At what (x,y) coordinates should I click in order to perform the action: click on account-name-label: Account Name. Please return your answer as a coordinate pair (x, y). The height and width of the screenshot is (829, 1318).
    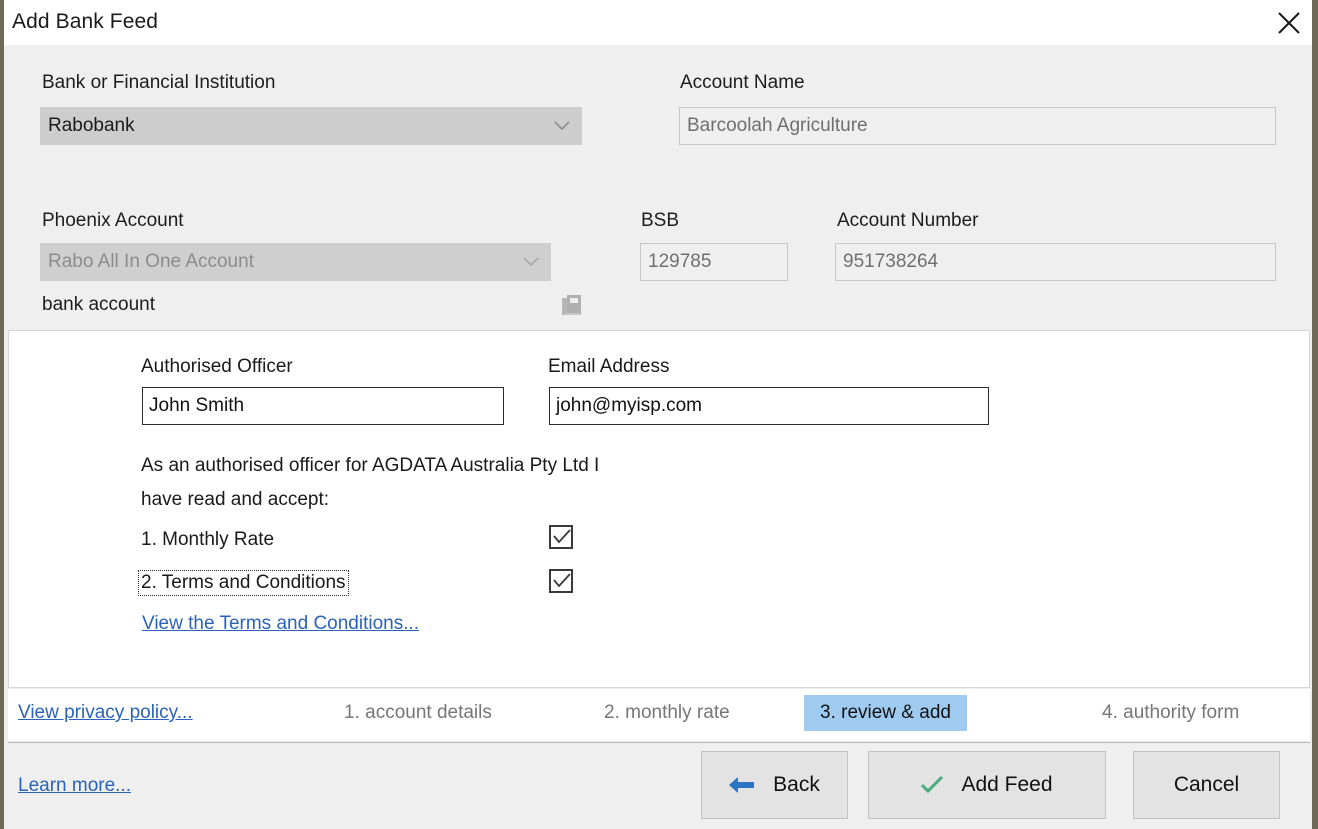
    Looking at the image, I should click on (742, 82).